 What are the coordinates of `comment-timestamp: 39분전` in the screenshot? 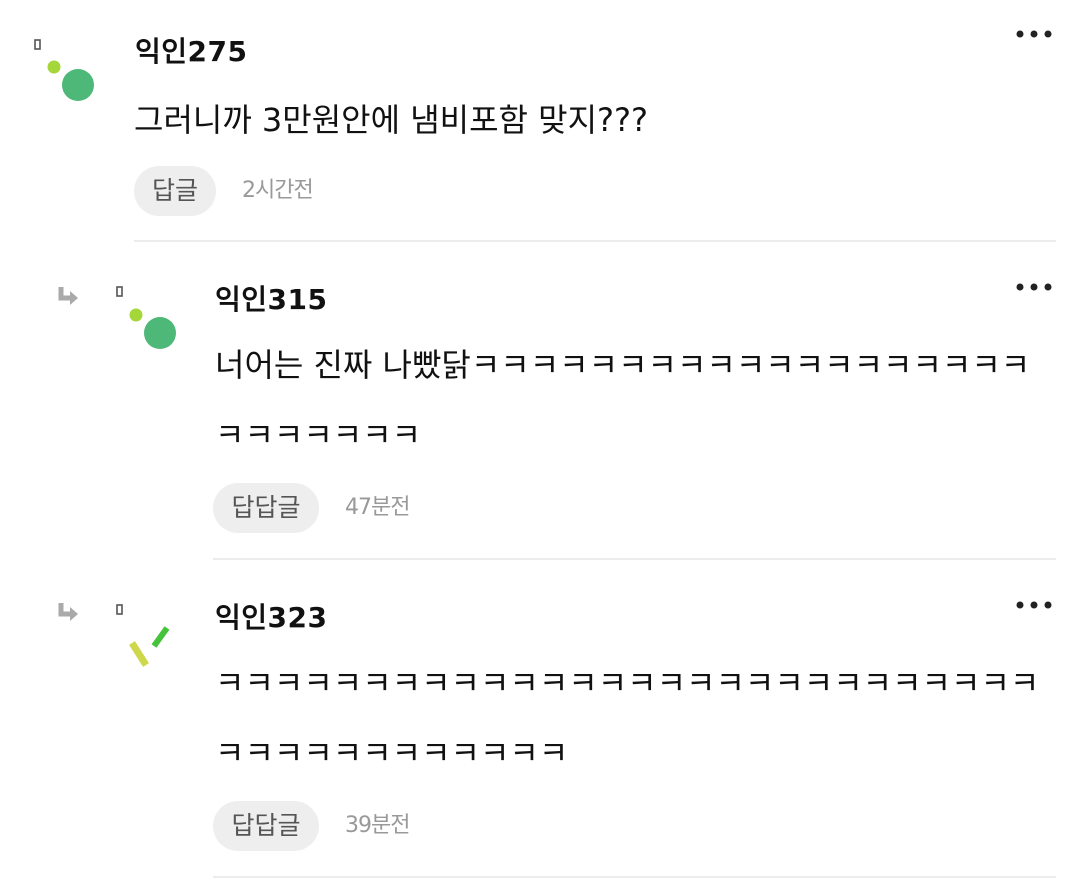 It's located at (377, 825).